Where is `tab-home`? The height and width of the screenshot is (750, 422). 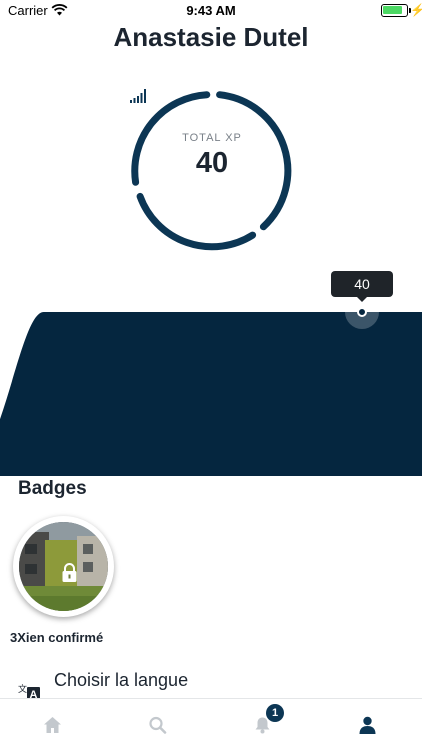 tab-home is located at coordinates (52, 724).